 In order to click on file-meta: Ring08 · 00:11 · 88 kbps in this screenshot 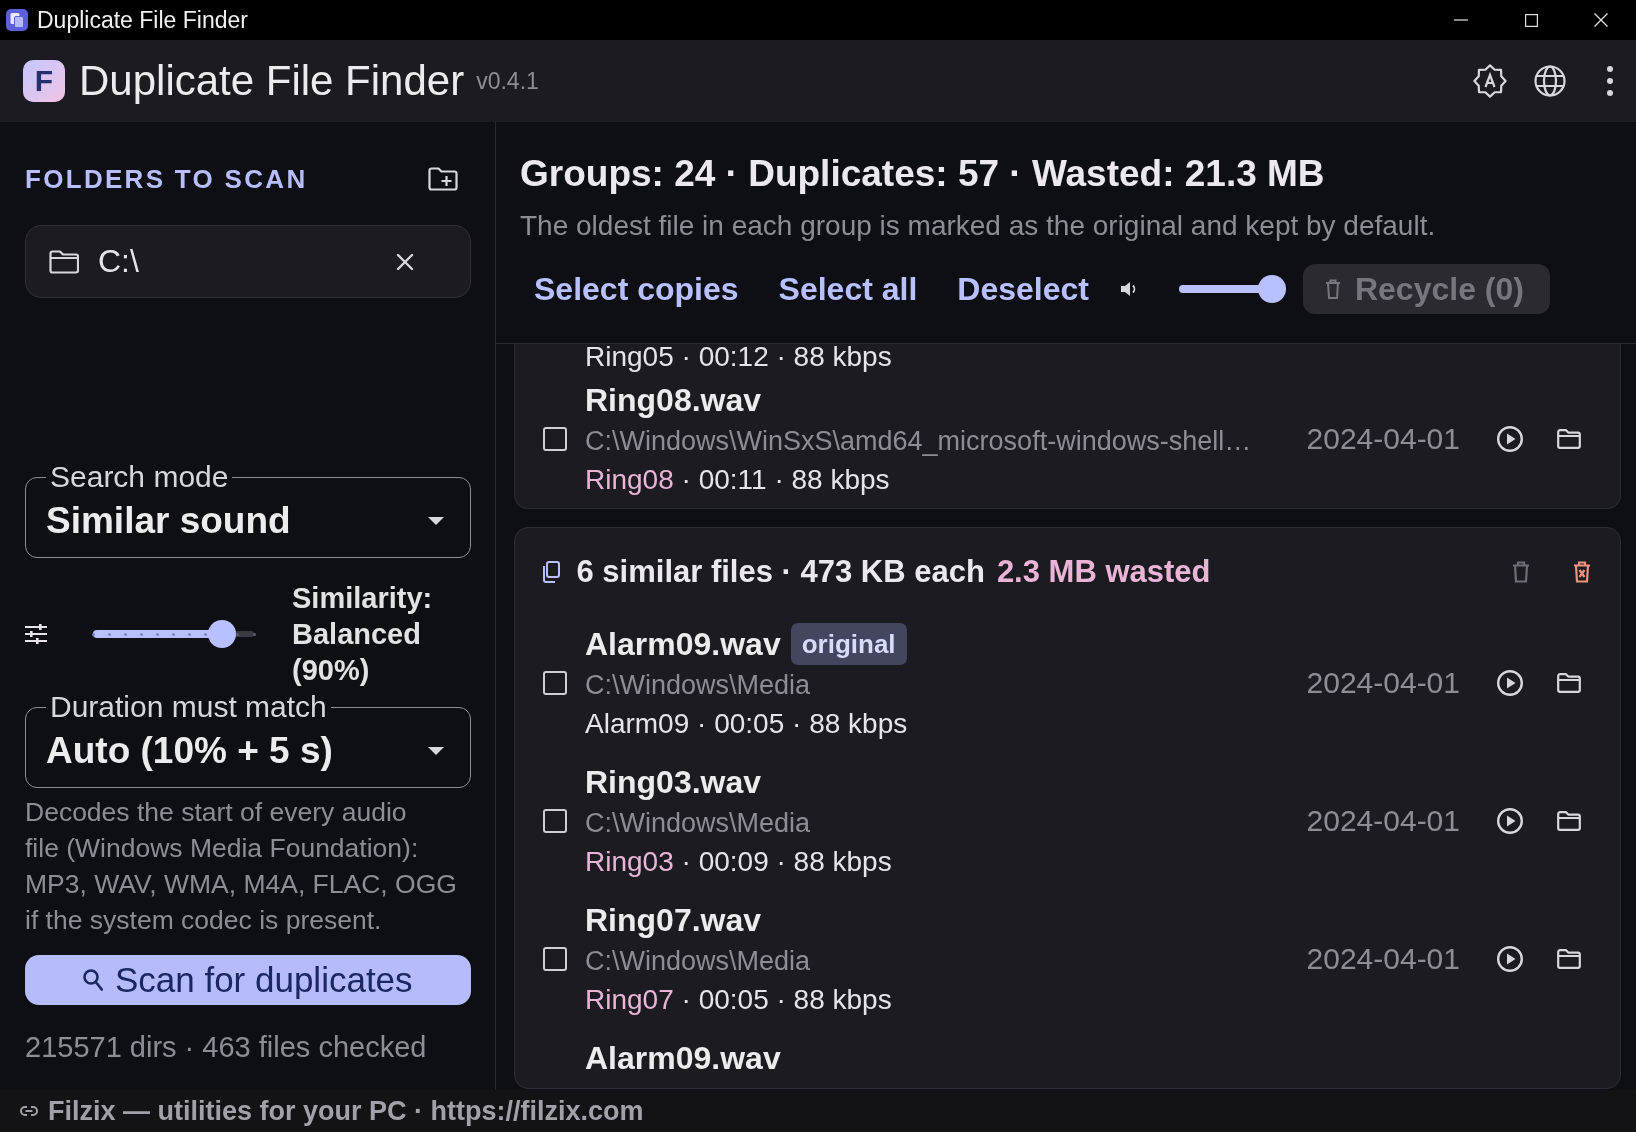, I will do `click(737, 480)`.